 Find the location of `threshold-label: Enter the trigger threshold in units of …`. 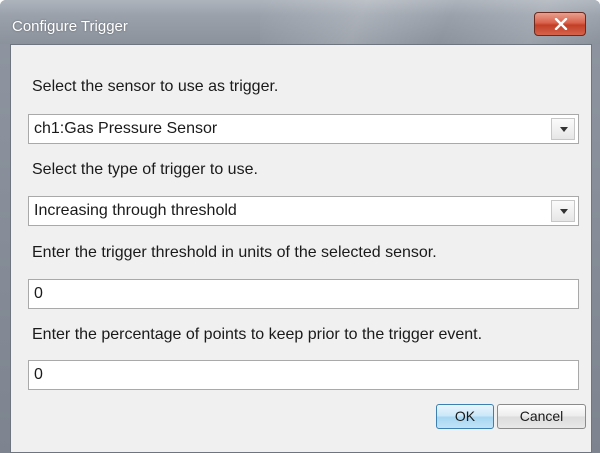

threshold-label: Enter the trigger threshold in units of … is located at coordinates (234, 252).